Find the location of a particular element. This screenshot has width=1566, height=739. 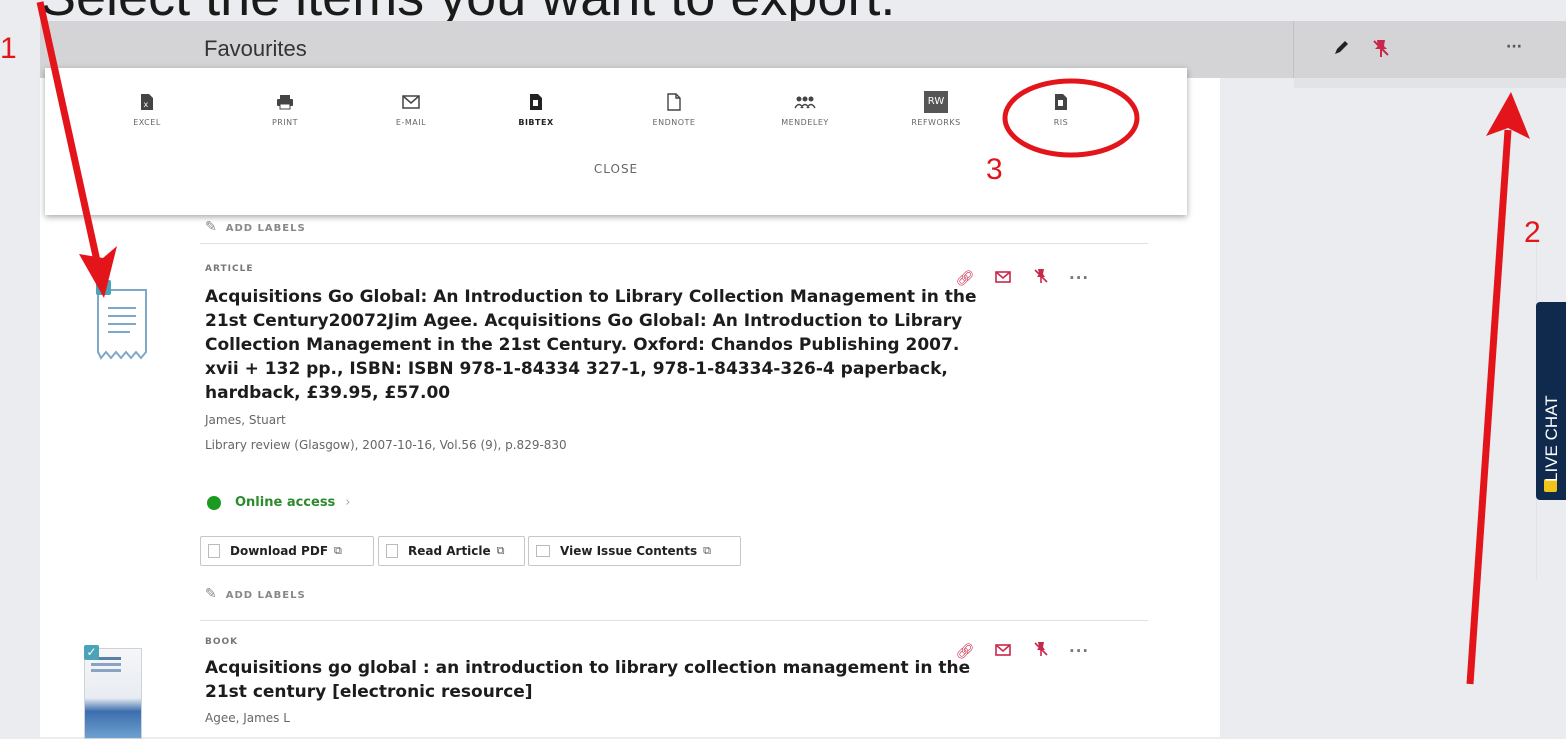

ris-icon is located at coordinates (1061, 102).